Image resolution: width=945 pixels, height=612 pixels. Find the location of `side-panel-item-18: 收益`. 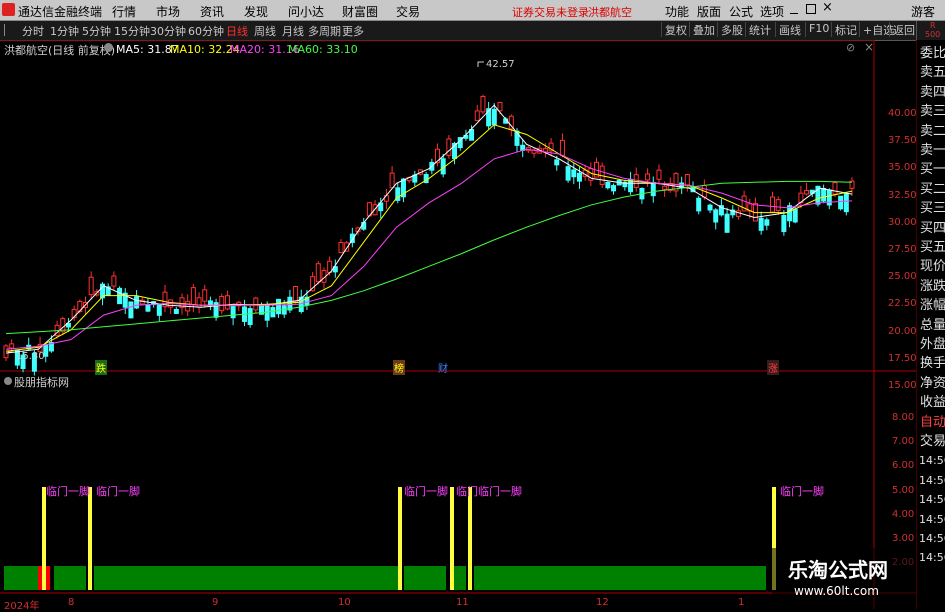

side-panel-item-18: 收益 is located at coordinates (932, 402).